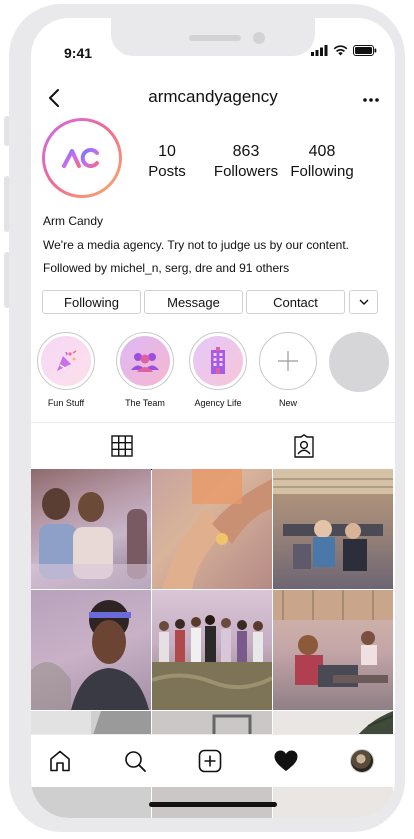 This screenshot has width=414, height=839. I want to click on search-icon, so click(135, 761).